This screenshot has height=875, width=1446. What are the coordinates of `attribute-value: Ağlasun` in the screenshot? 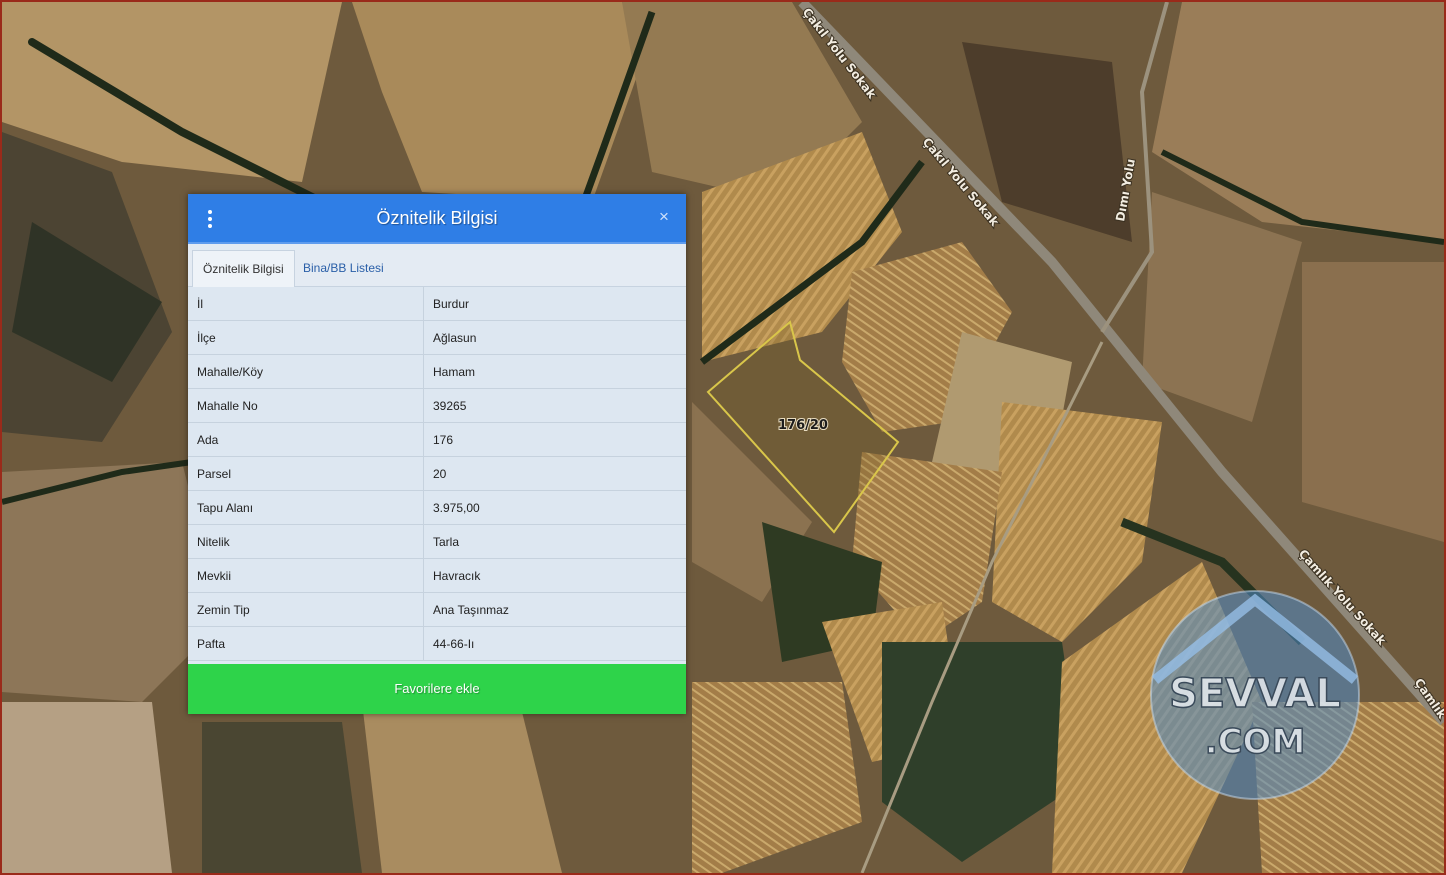 It's located at (554, 337).